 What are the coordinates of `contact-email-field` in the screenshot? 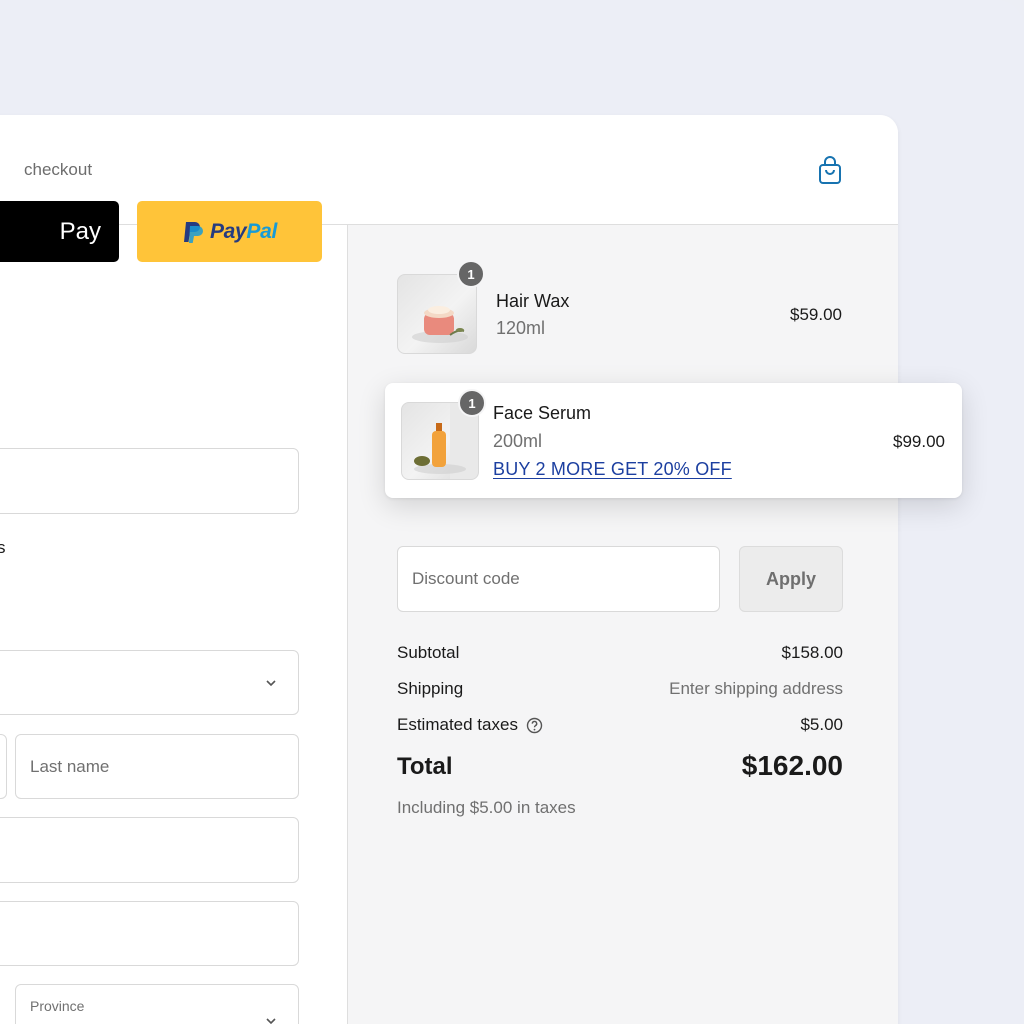 It's located at (149, 481).